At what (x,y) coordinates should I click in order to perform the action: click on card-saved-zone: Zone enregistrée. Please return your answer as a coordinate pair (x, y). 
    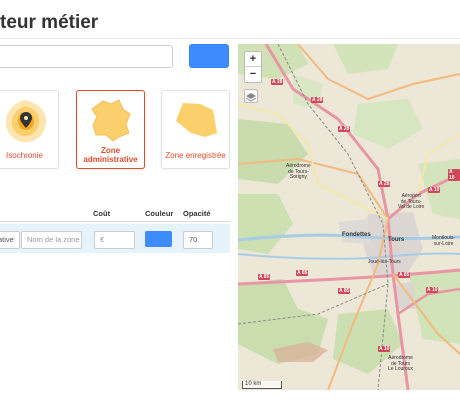
    Looking at the image, I should click on (195, 129).